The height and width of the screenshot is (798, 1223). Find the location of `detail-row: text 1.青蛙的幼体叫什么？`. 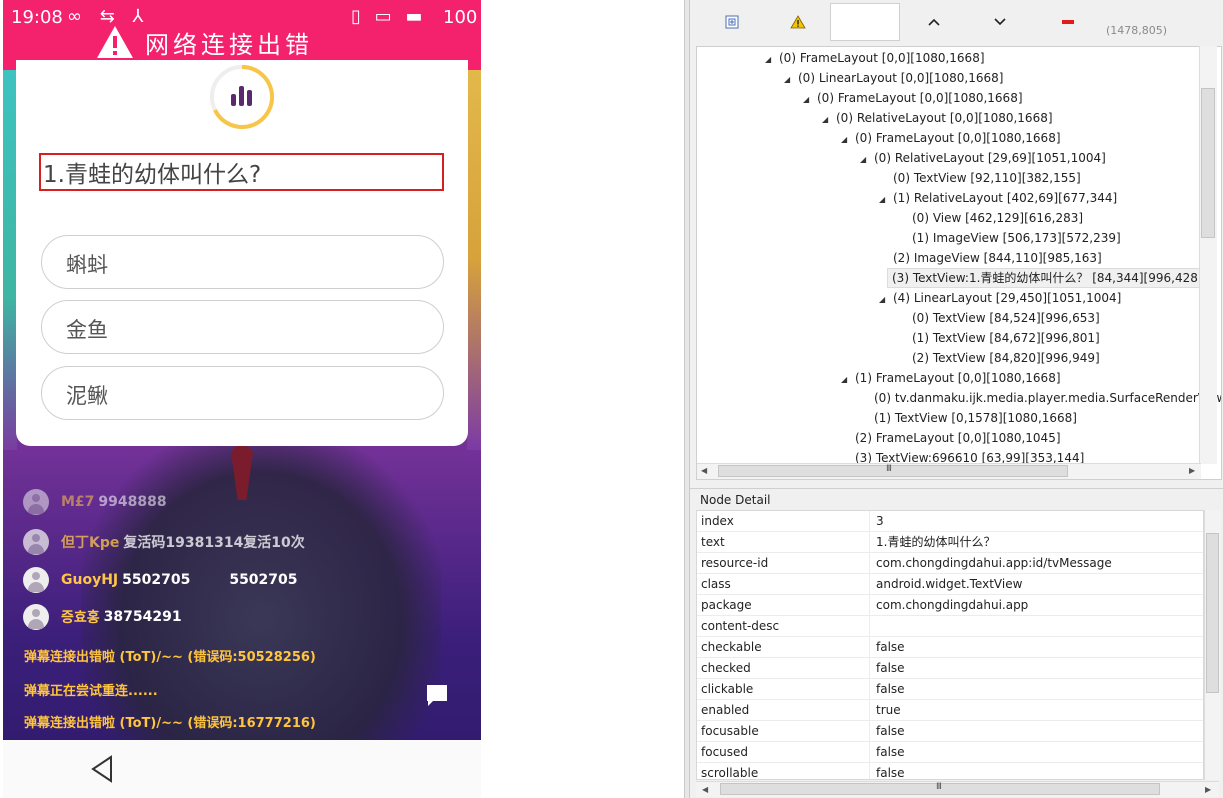

detail-row: text 1.青蛙的幼体叫什么？ is located at coordinates (950, 542).